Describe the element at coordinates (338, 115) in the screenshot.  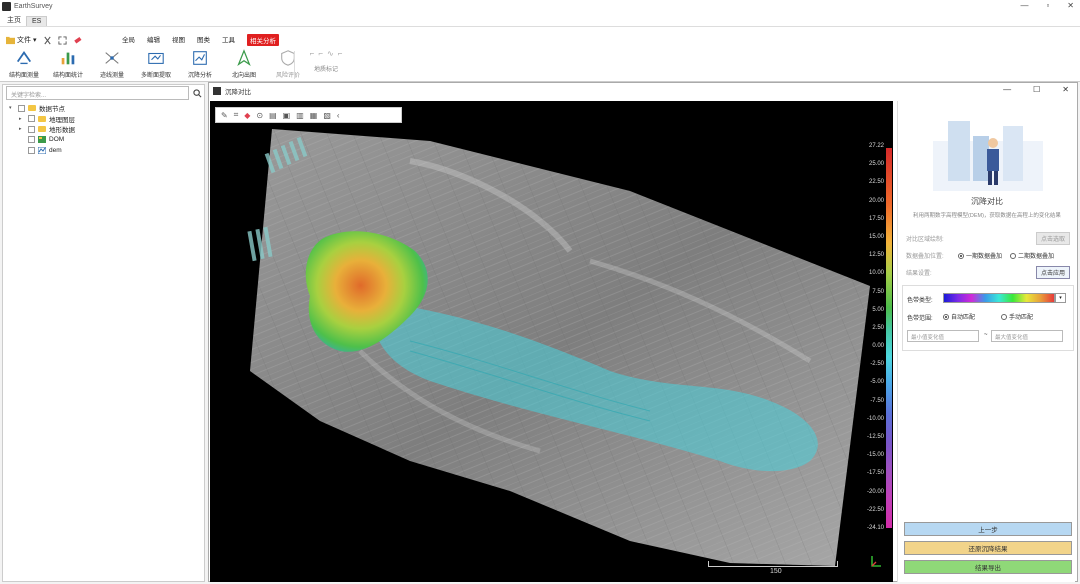
I see `collapse-icon: ‹` at that location.